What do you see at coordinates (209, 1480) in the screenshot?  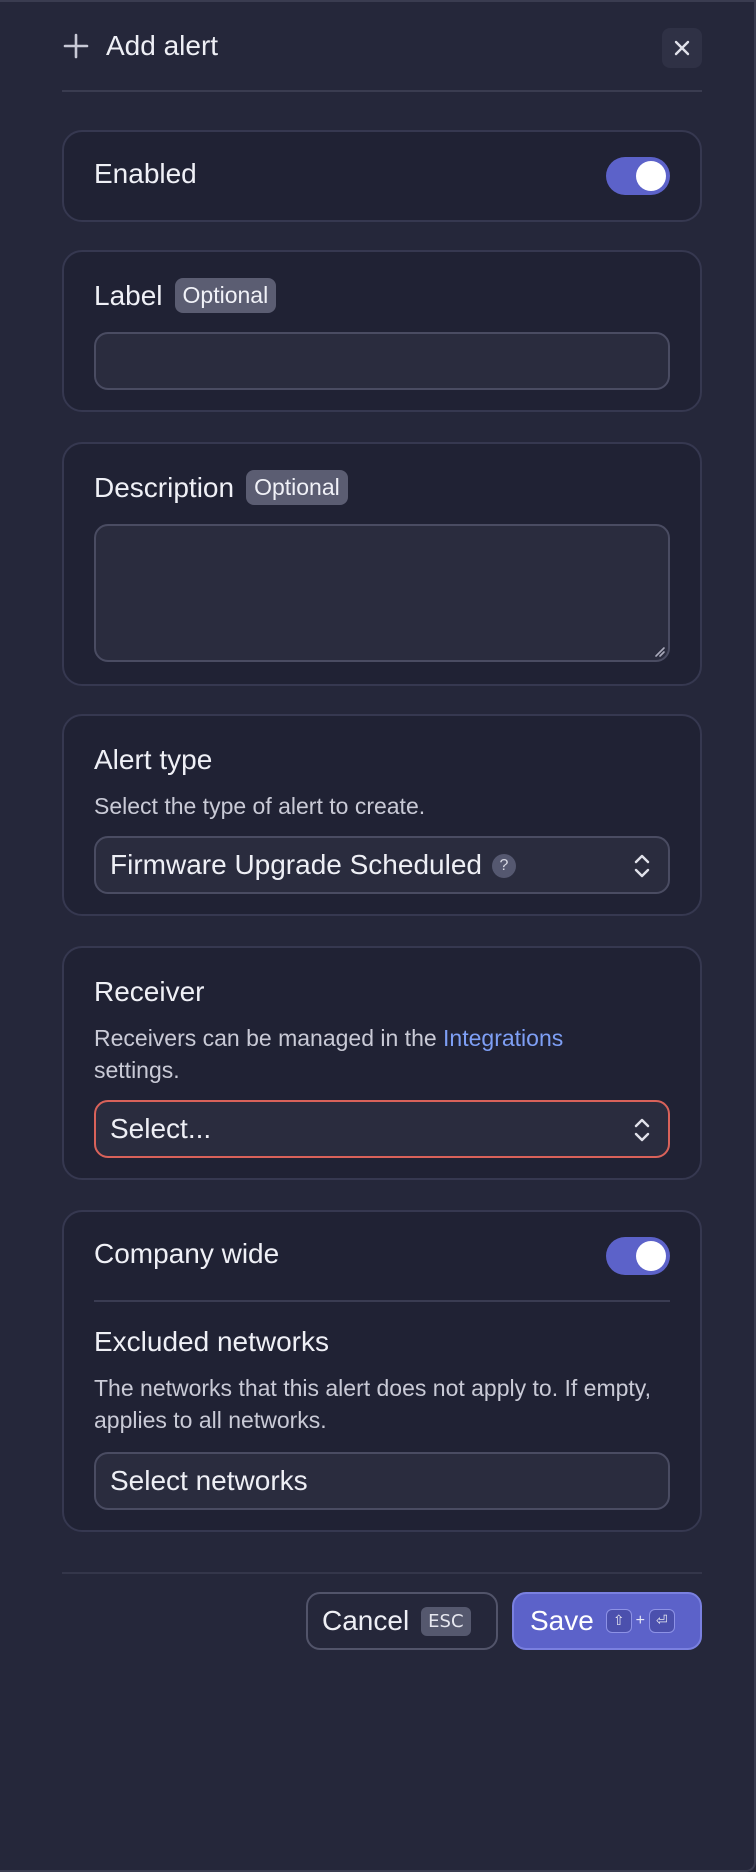 I see `excluded-networks-placeholder: Select networks` at bounding box center [209, 1480].